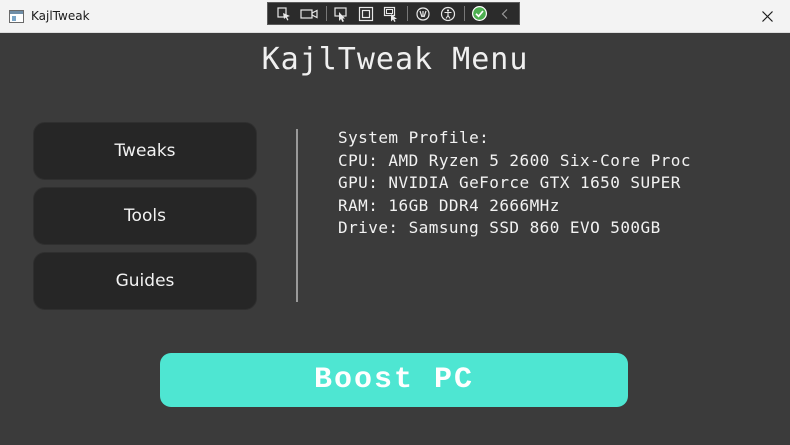 The width and height of the screenshot is (790, 445). I want to click on profile-cpu: CPU: AMD Ryzen 5 2600 Six-Core Proc, so click(514, 160).